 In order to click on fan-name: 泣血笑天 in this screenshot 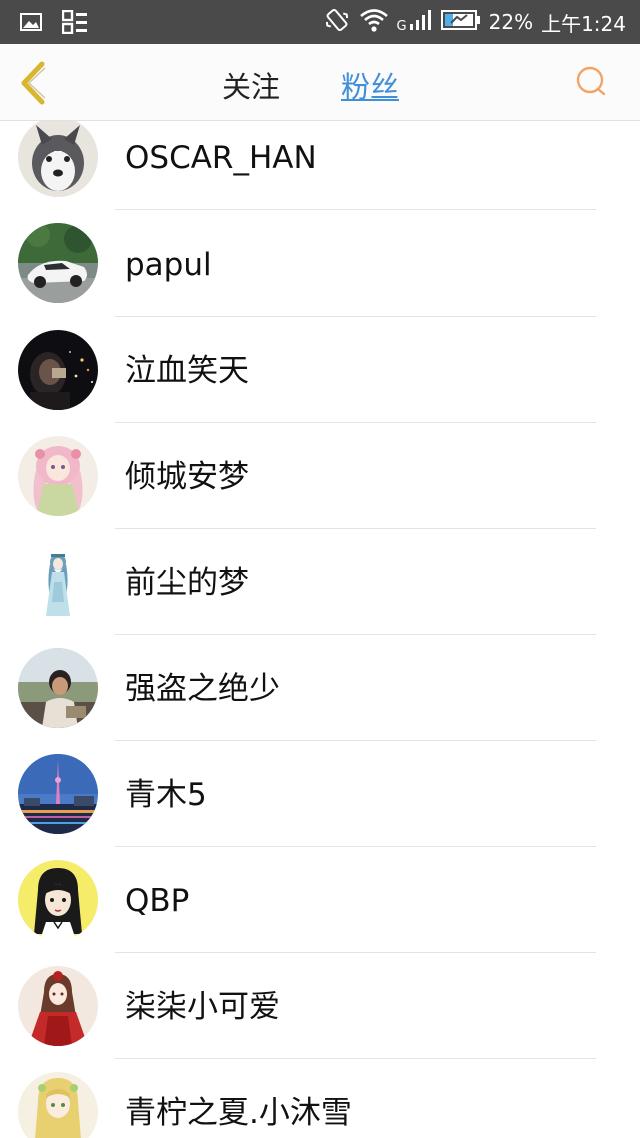, I will do `click(187, 371)`.